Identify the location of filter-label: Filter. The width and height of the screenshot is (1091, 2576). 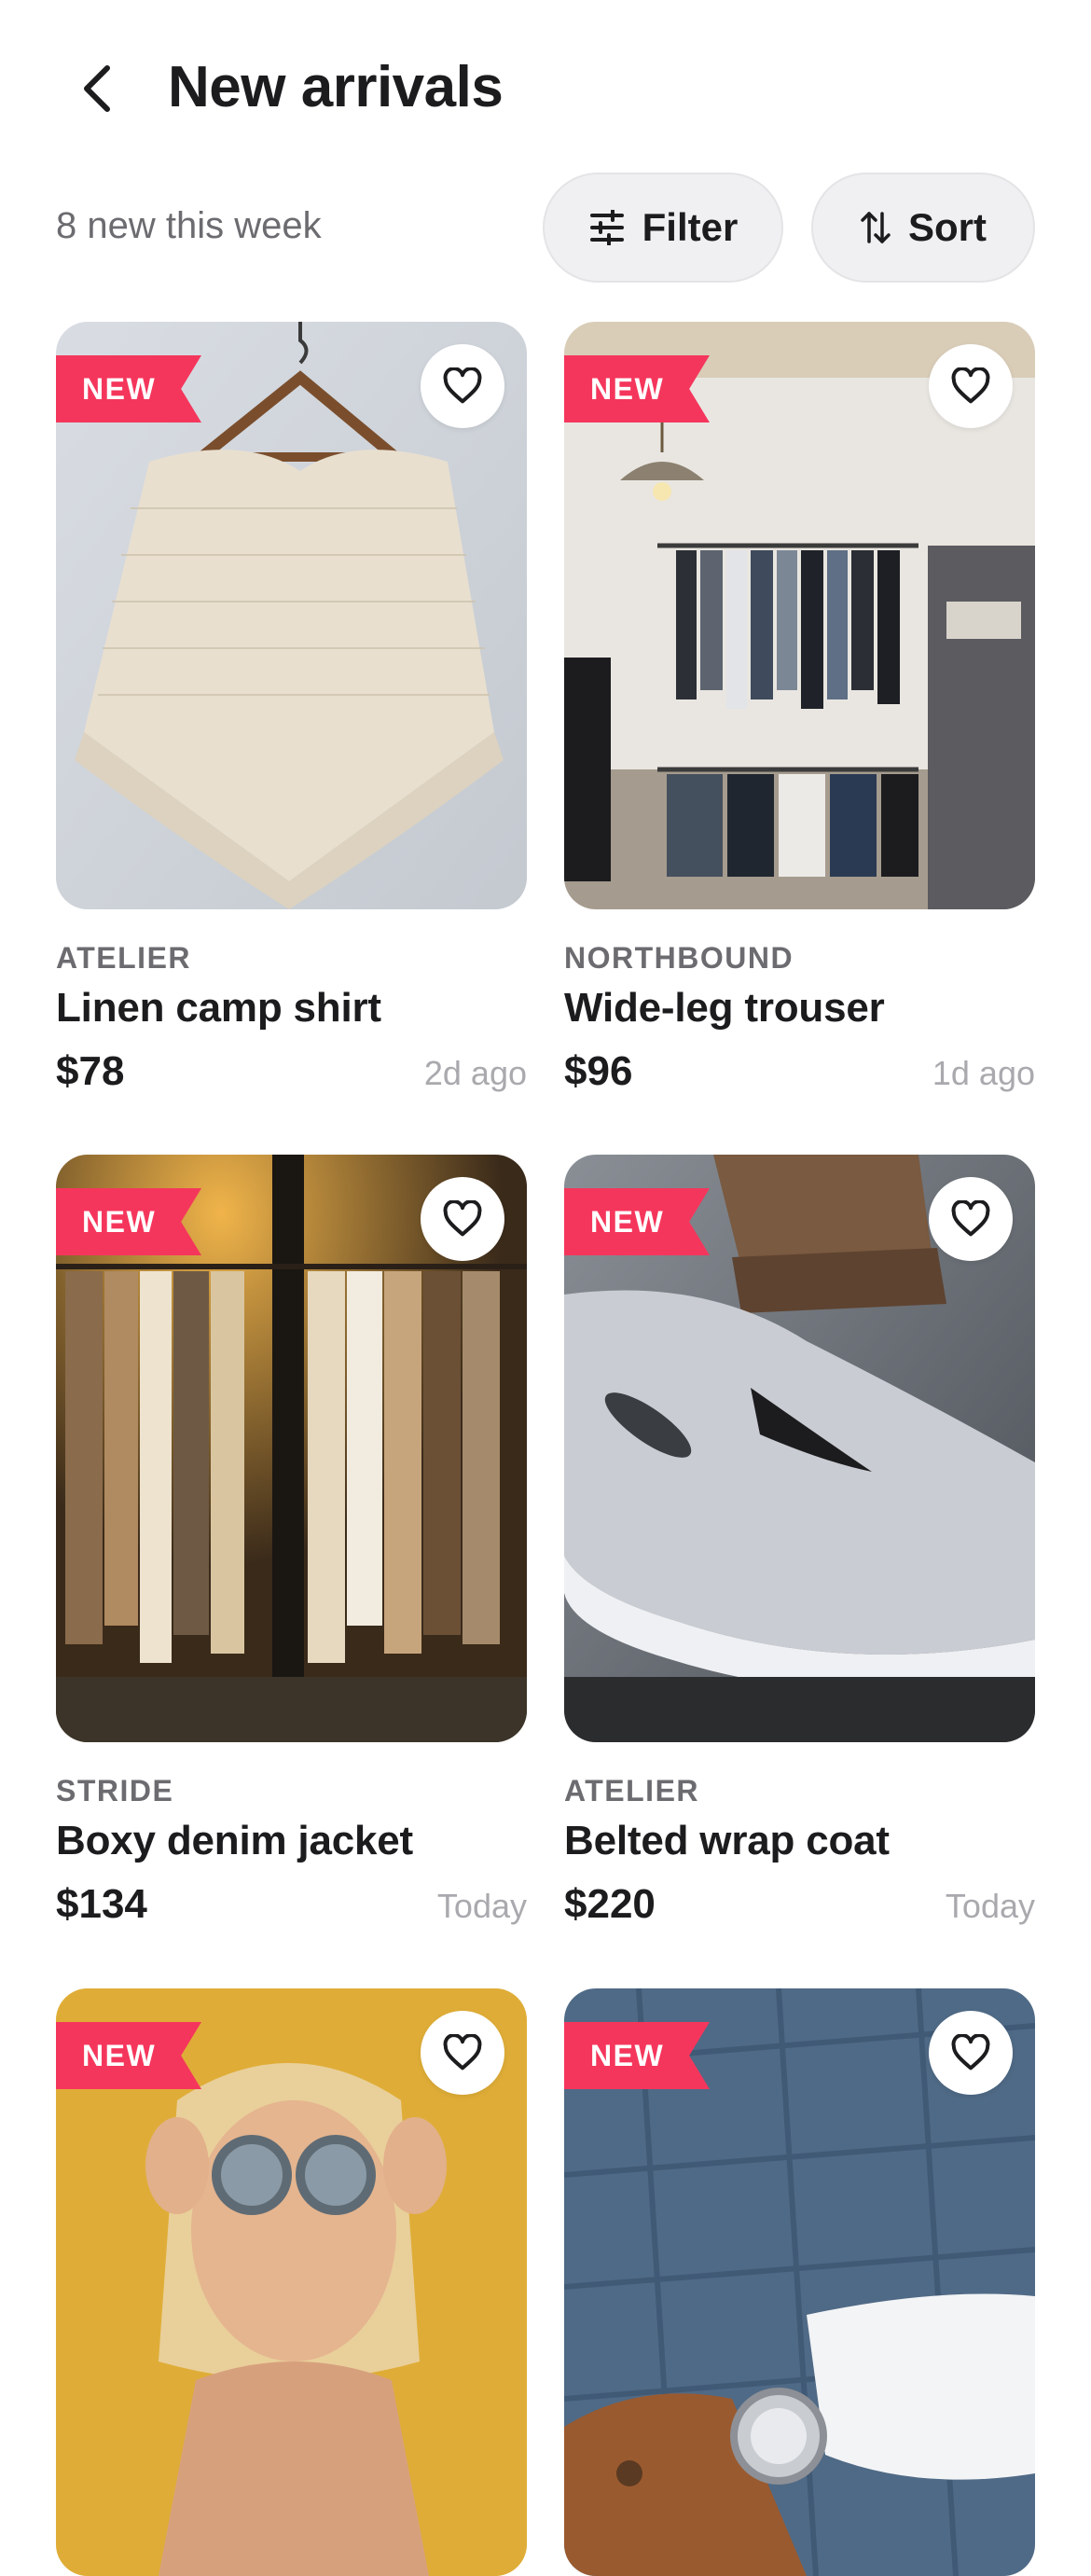
(690, 227).